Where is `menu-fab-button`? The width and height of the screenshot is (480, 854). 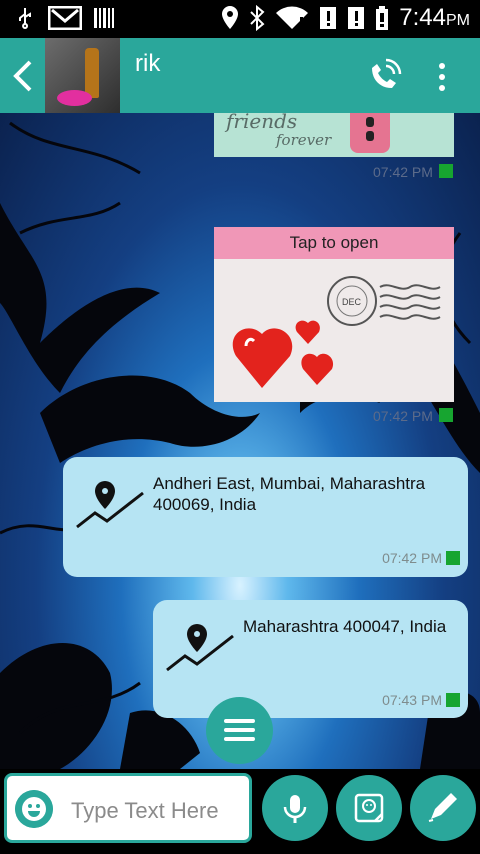 menu-fab-button is located at coordinates (239, 730).